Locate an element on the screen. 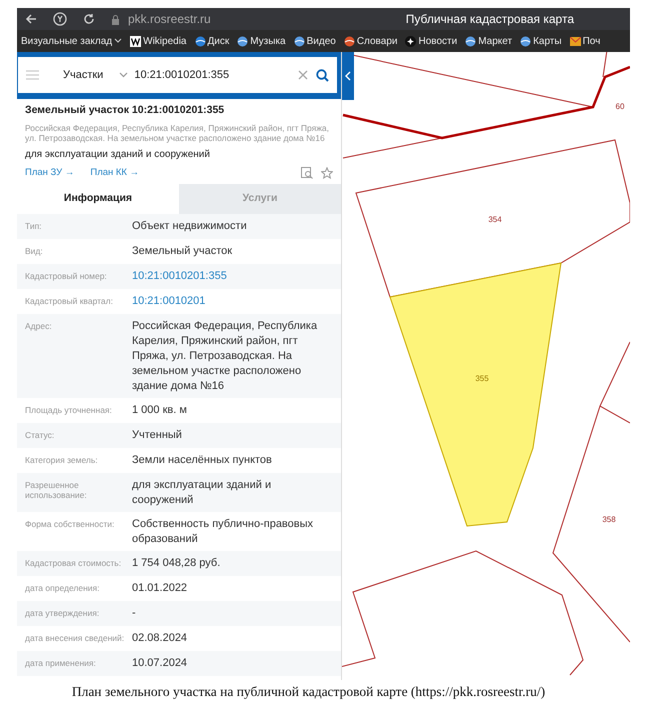 This screenshot has height=712, width=651. field-label: Площадь уточненная: is located at coordinates (69, 411).